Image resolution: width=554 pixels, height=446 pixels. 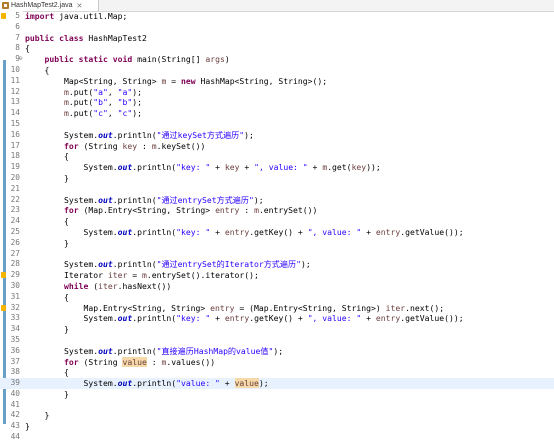 What do you see at coordinates (217, 231) in the screenshot?
I see `code-token: +` at bounding box center [217, 231].